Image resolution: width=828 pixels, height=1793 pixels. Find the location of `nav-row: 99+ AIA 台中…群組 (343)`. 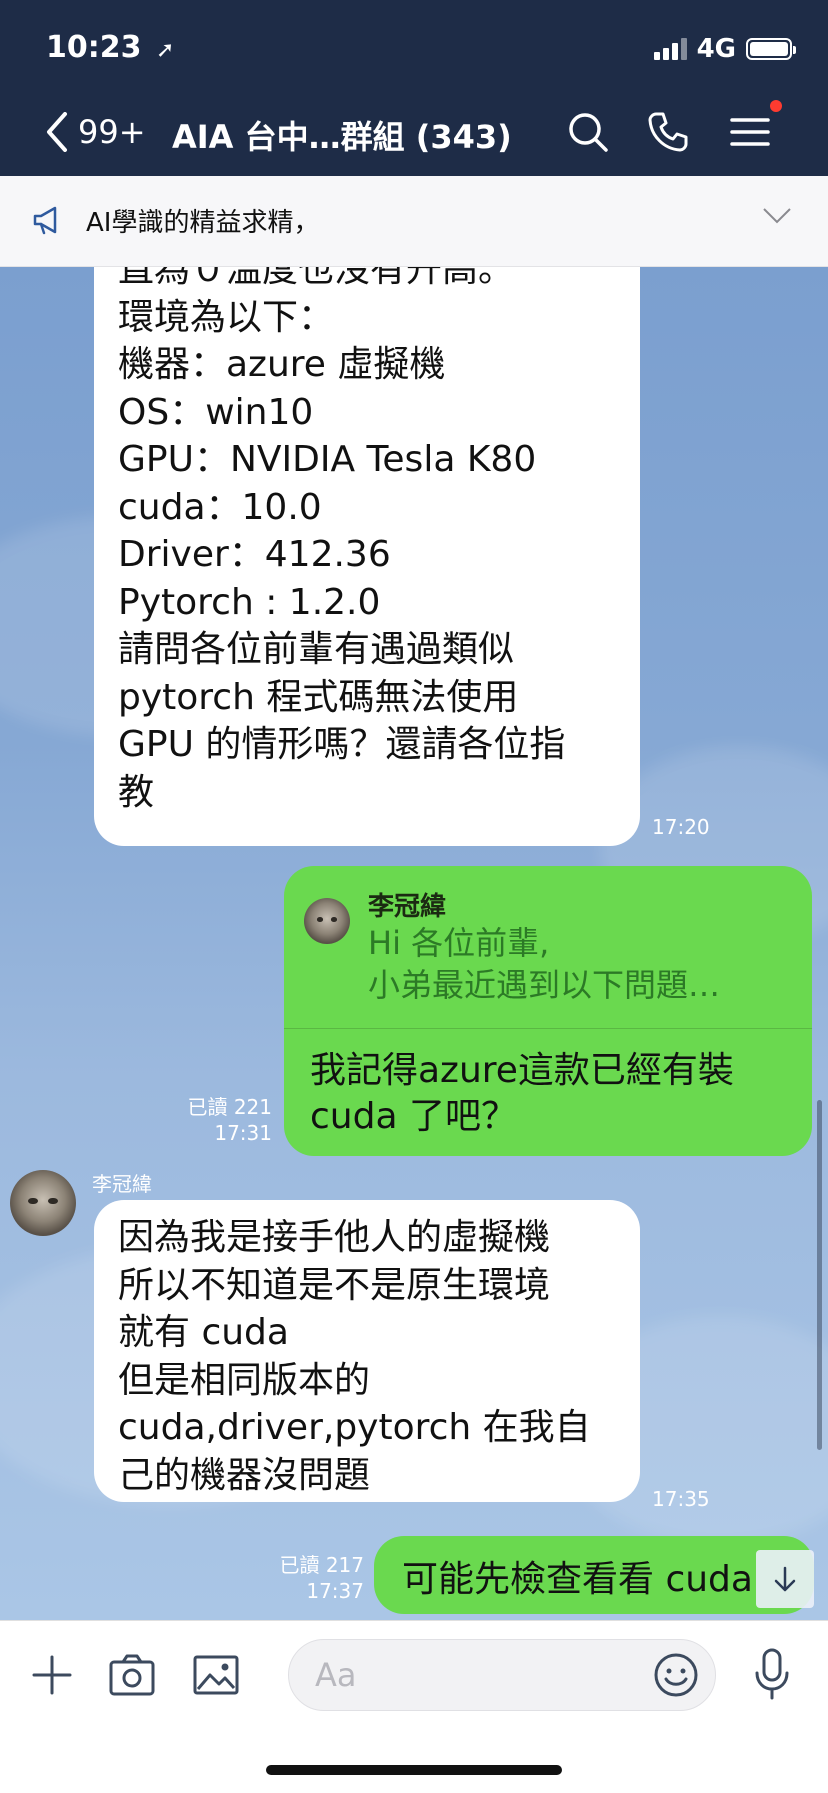

nav-row: 99+ AIA 台中…群組 (343) is located at coordinates (414, 132).